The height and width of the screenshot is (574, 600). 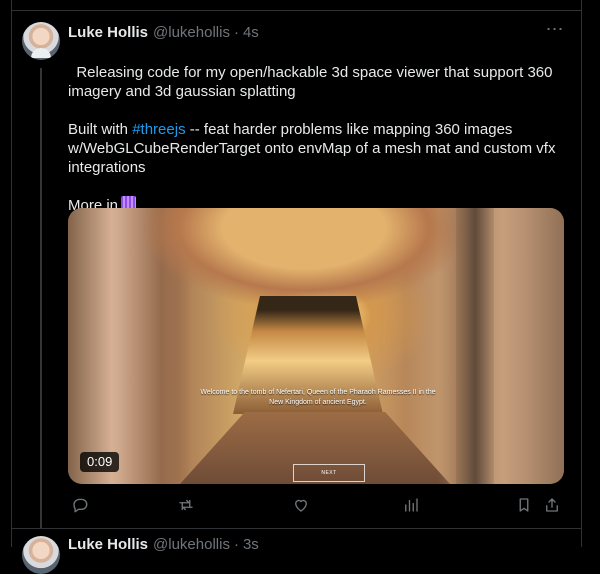 What do you see at coordinates (251, 544) in the screenshot?
I see `next-tweet-timestamp: 3s` at bounding box center [251, 544].